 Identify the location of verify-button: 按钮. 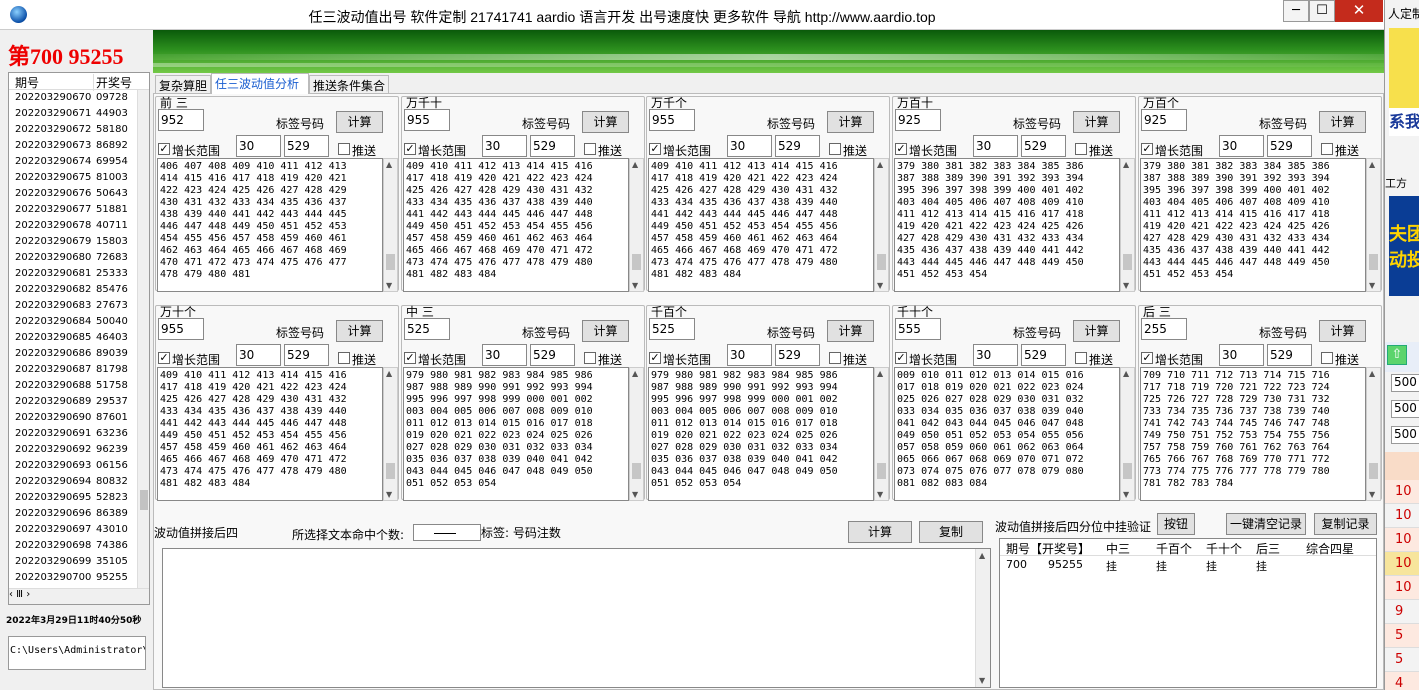
(1176, 524).